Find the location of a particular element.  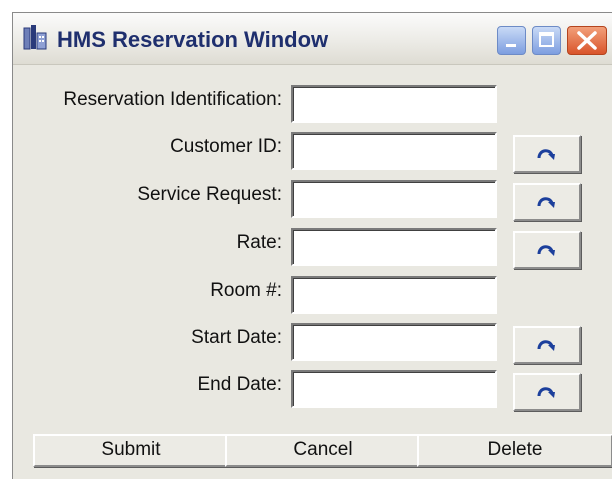

customer-id-input is located at coordinates (394, 151).